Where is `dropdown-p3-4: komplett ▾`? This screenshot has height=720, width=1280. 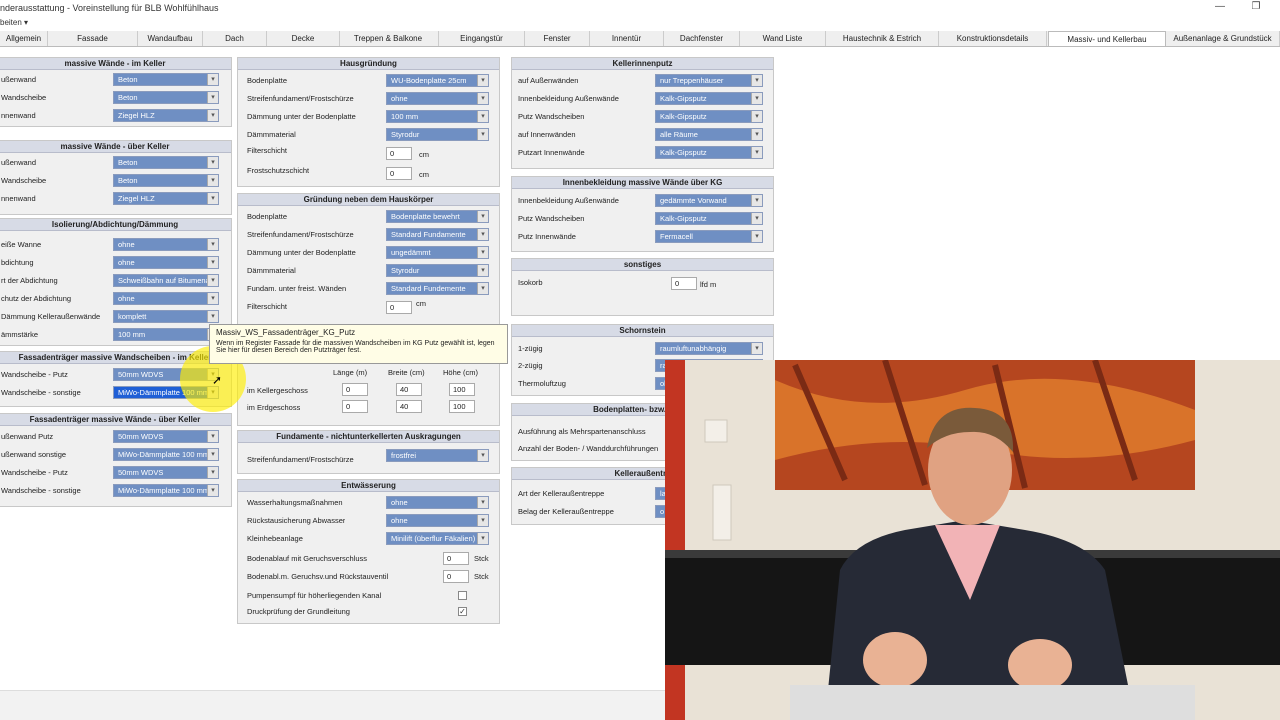 dropdown-p3-4: komplett ▾ is located at coordinates (166, 316).